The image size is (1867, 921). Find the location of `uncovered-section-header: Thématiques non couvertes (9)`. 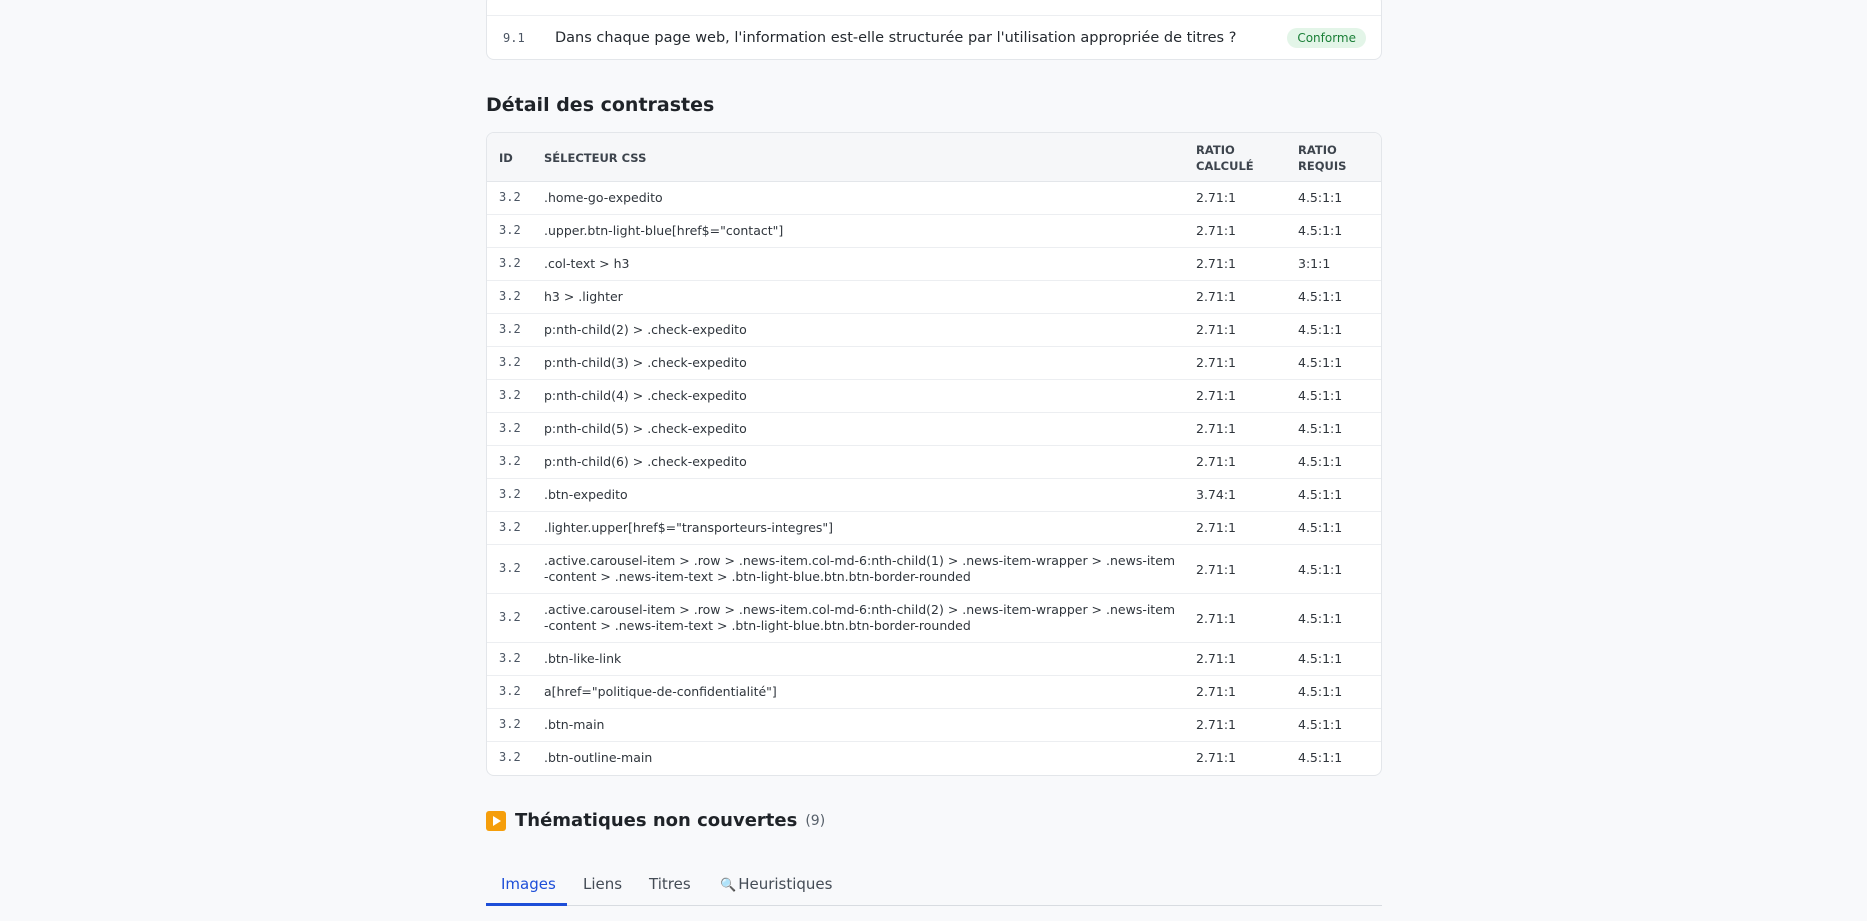

uncovered-section-header: Thématiques non couvertes (9) is located at coordinates (655, 820).